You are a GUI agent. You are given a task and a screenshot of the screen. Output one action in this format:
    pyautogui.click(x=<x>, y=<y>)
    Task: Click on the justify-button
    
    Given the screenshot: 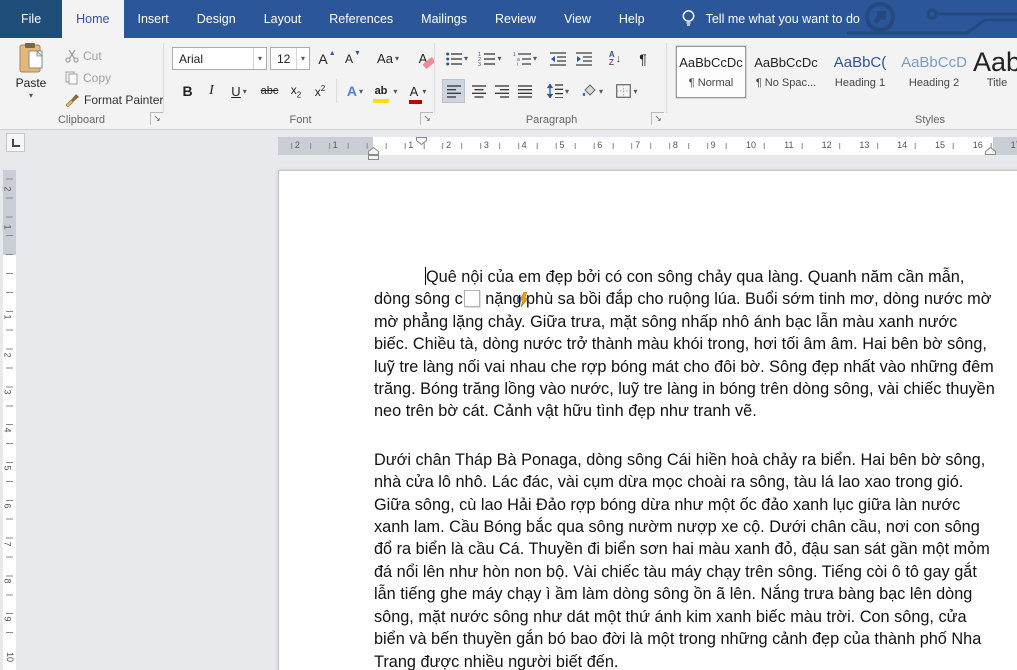 What is the action you would take?
    pyautogui.click(x=524, y=91)
    